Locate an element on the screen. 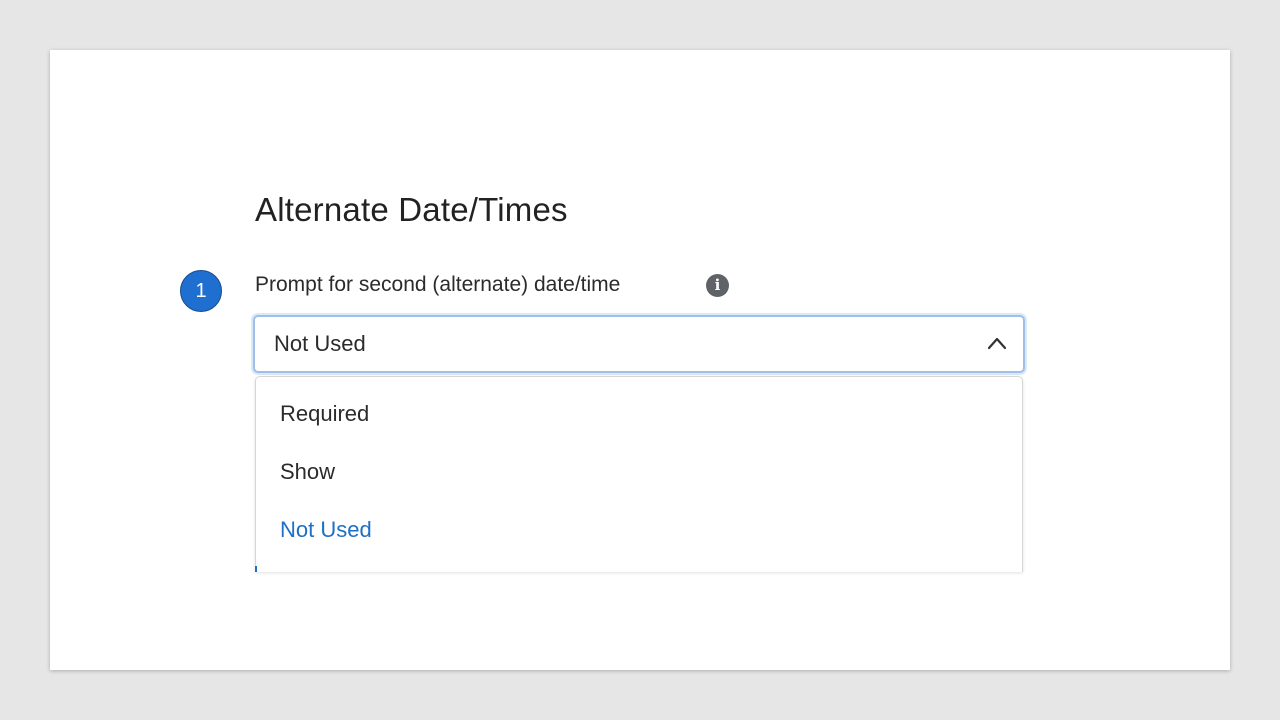 This screenshot has height=720, width=1280. info-icon: i is located at coordinates (717, 285).